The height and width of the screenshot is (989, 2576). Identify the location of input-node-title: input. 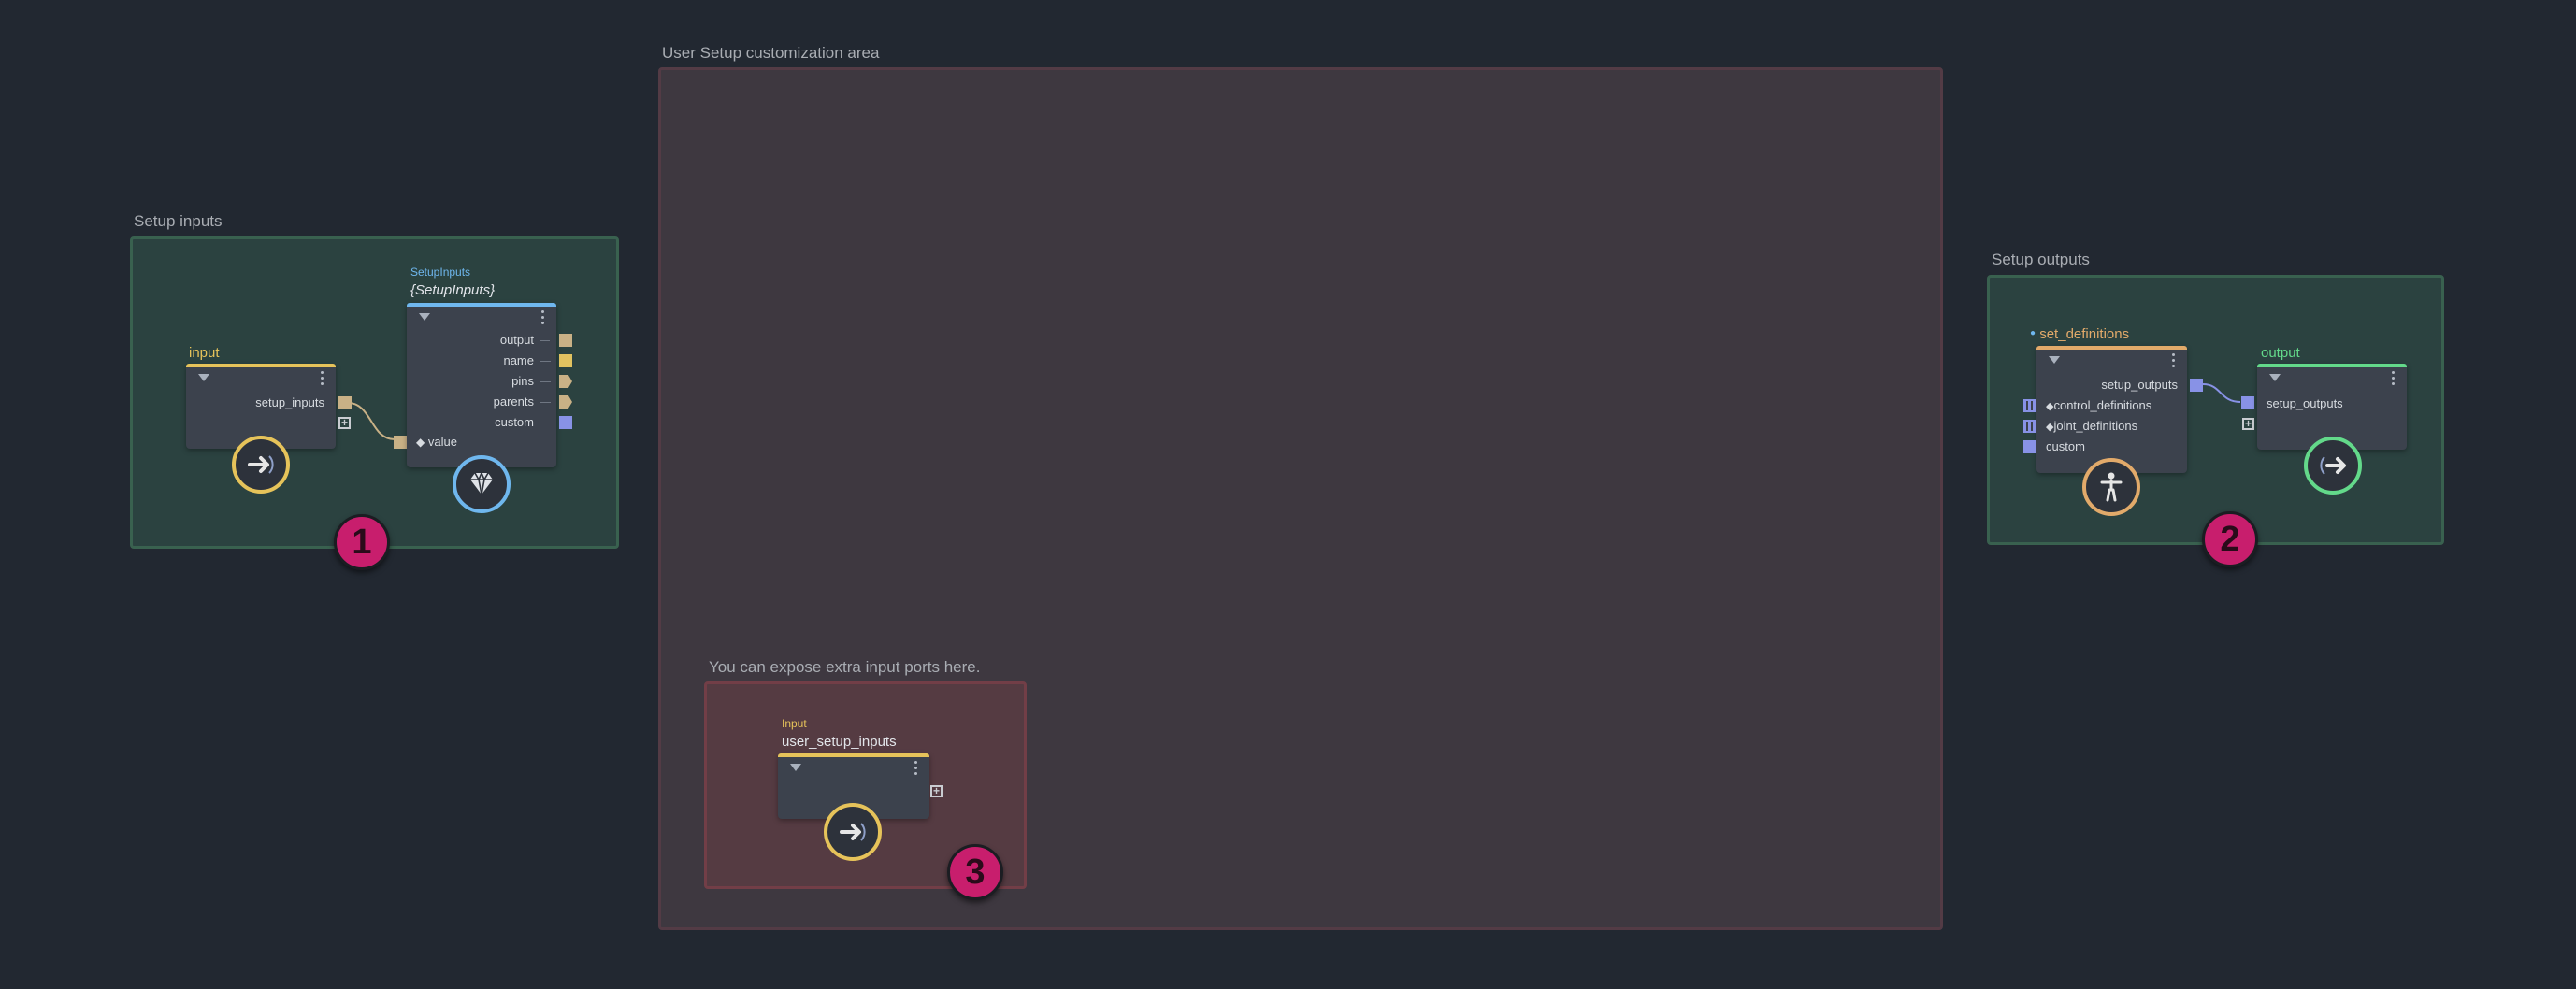
(205, 353).